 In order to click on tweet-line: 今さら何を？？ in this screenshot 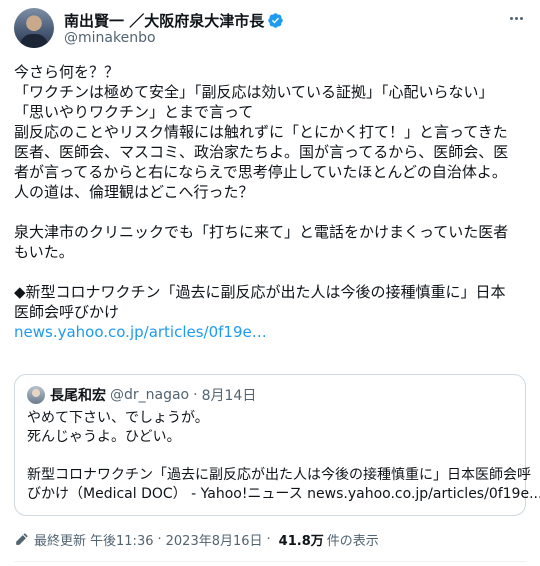, I will do `click(67, 72)`.